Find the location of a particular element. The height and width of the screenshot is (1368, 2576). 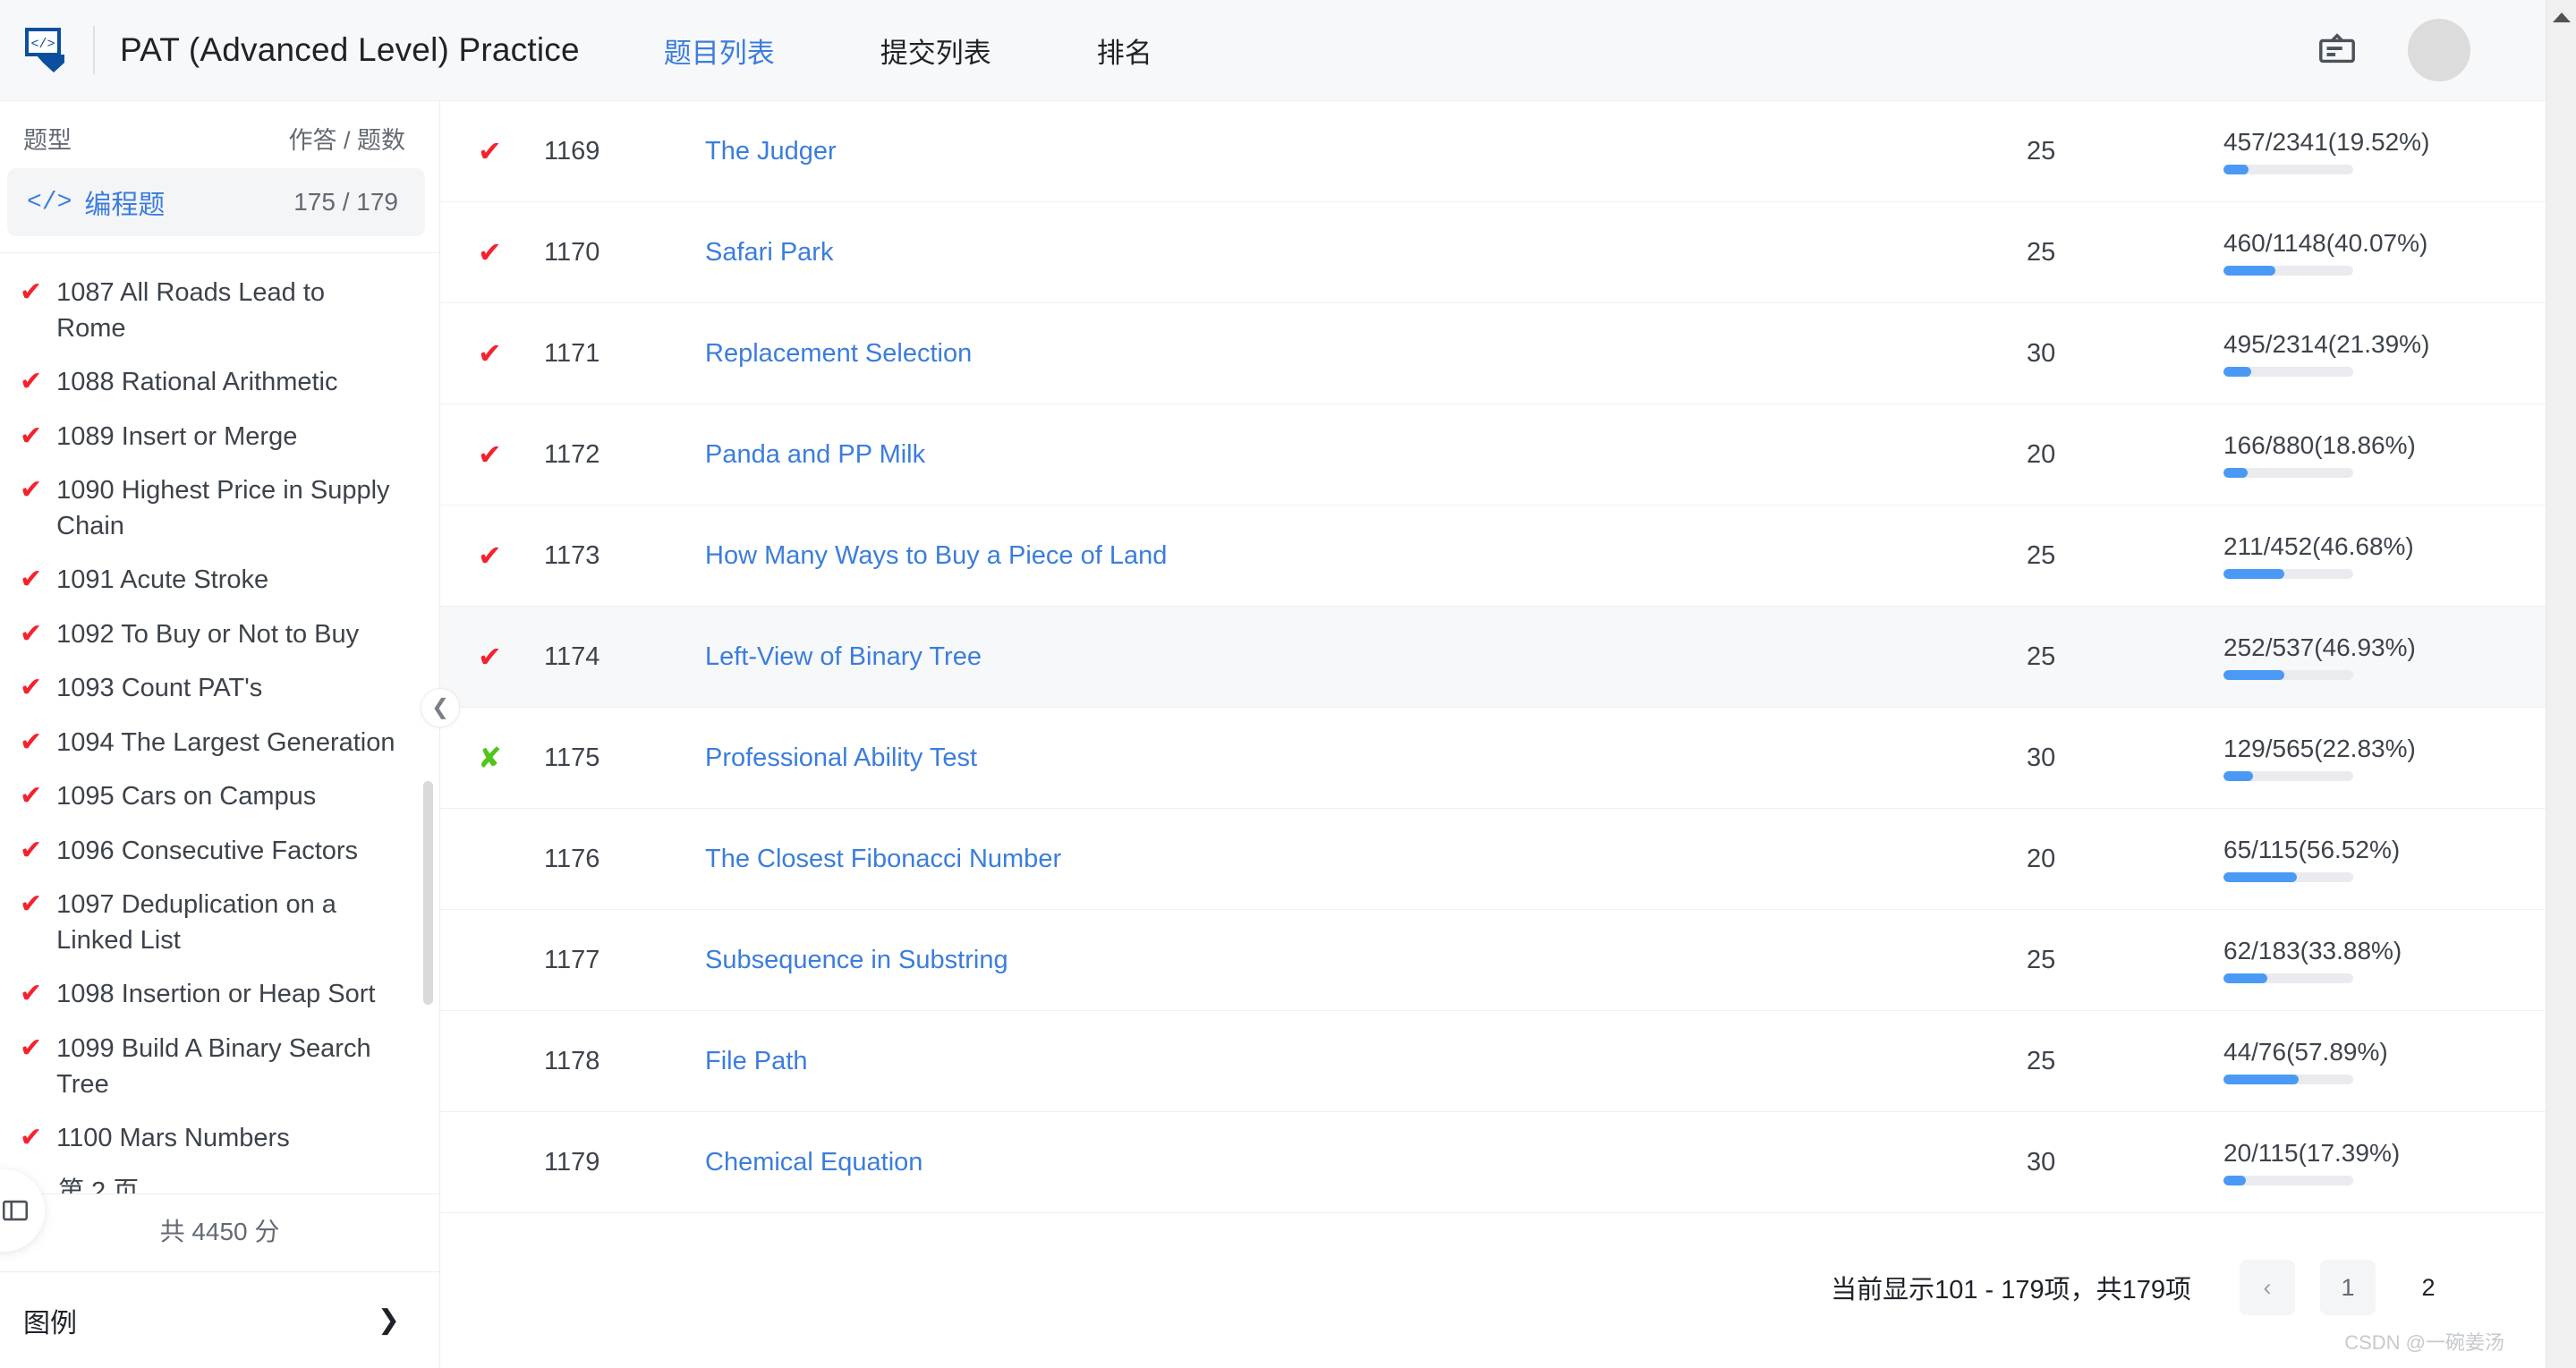

list-item: ✔ 1087 All Roads Lead to Rome is located at coordinates (219, 310).